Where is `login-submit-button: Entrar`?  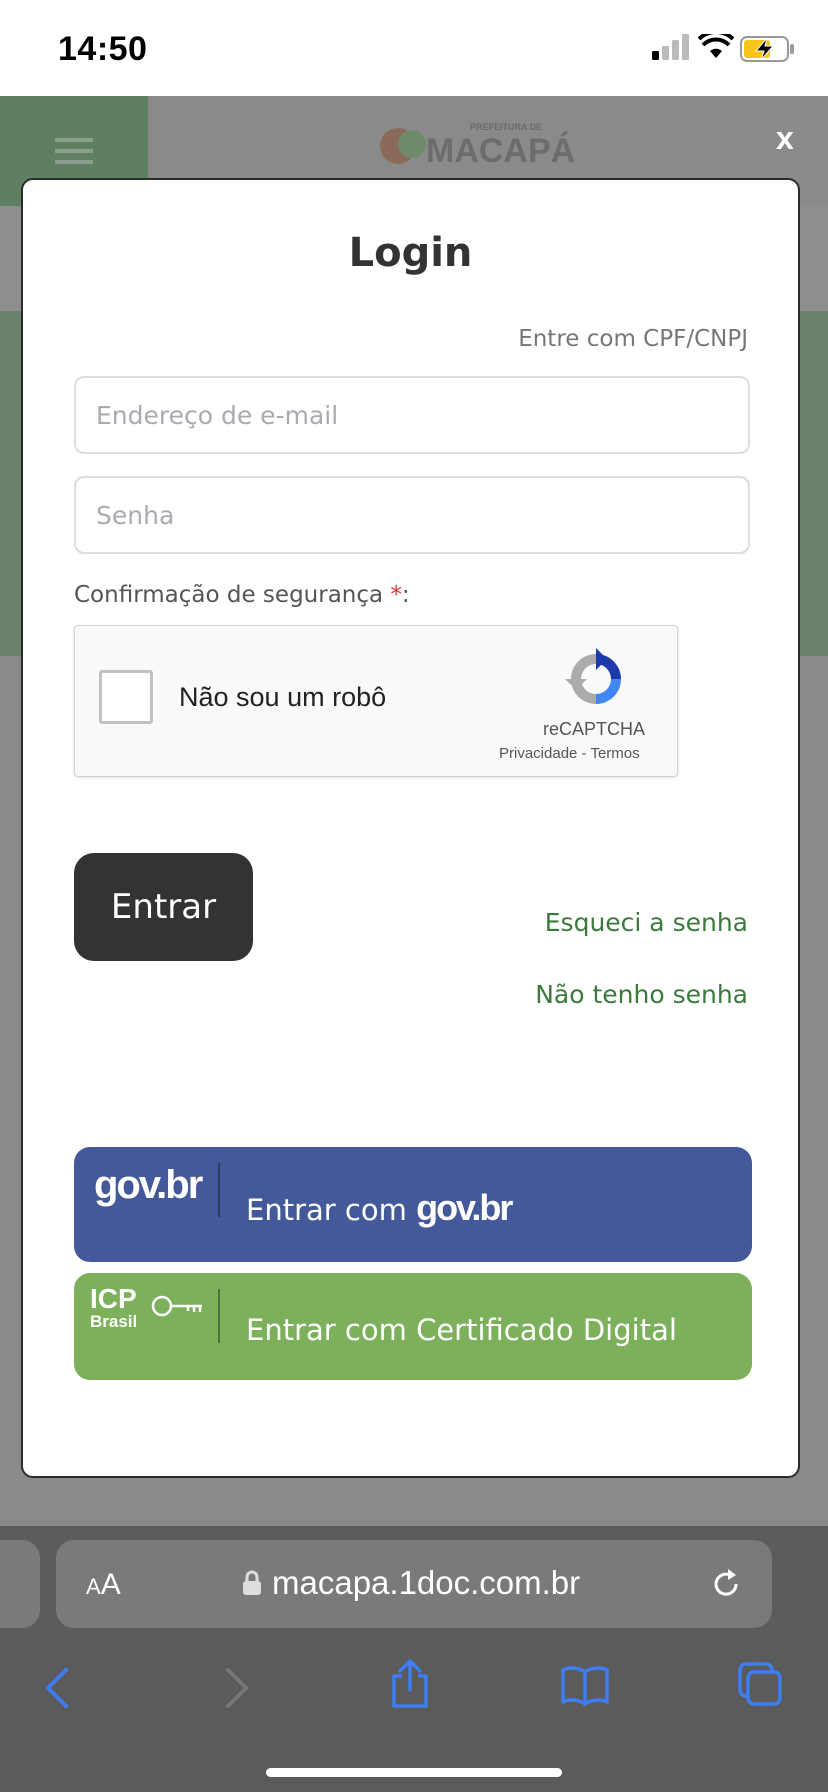
login-submit-button: Entrar is located at coordinates (163, 907).